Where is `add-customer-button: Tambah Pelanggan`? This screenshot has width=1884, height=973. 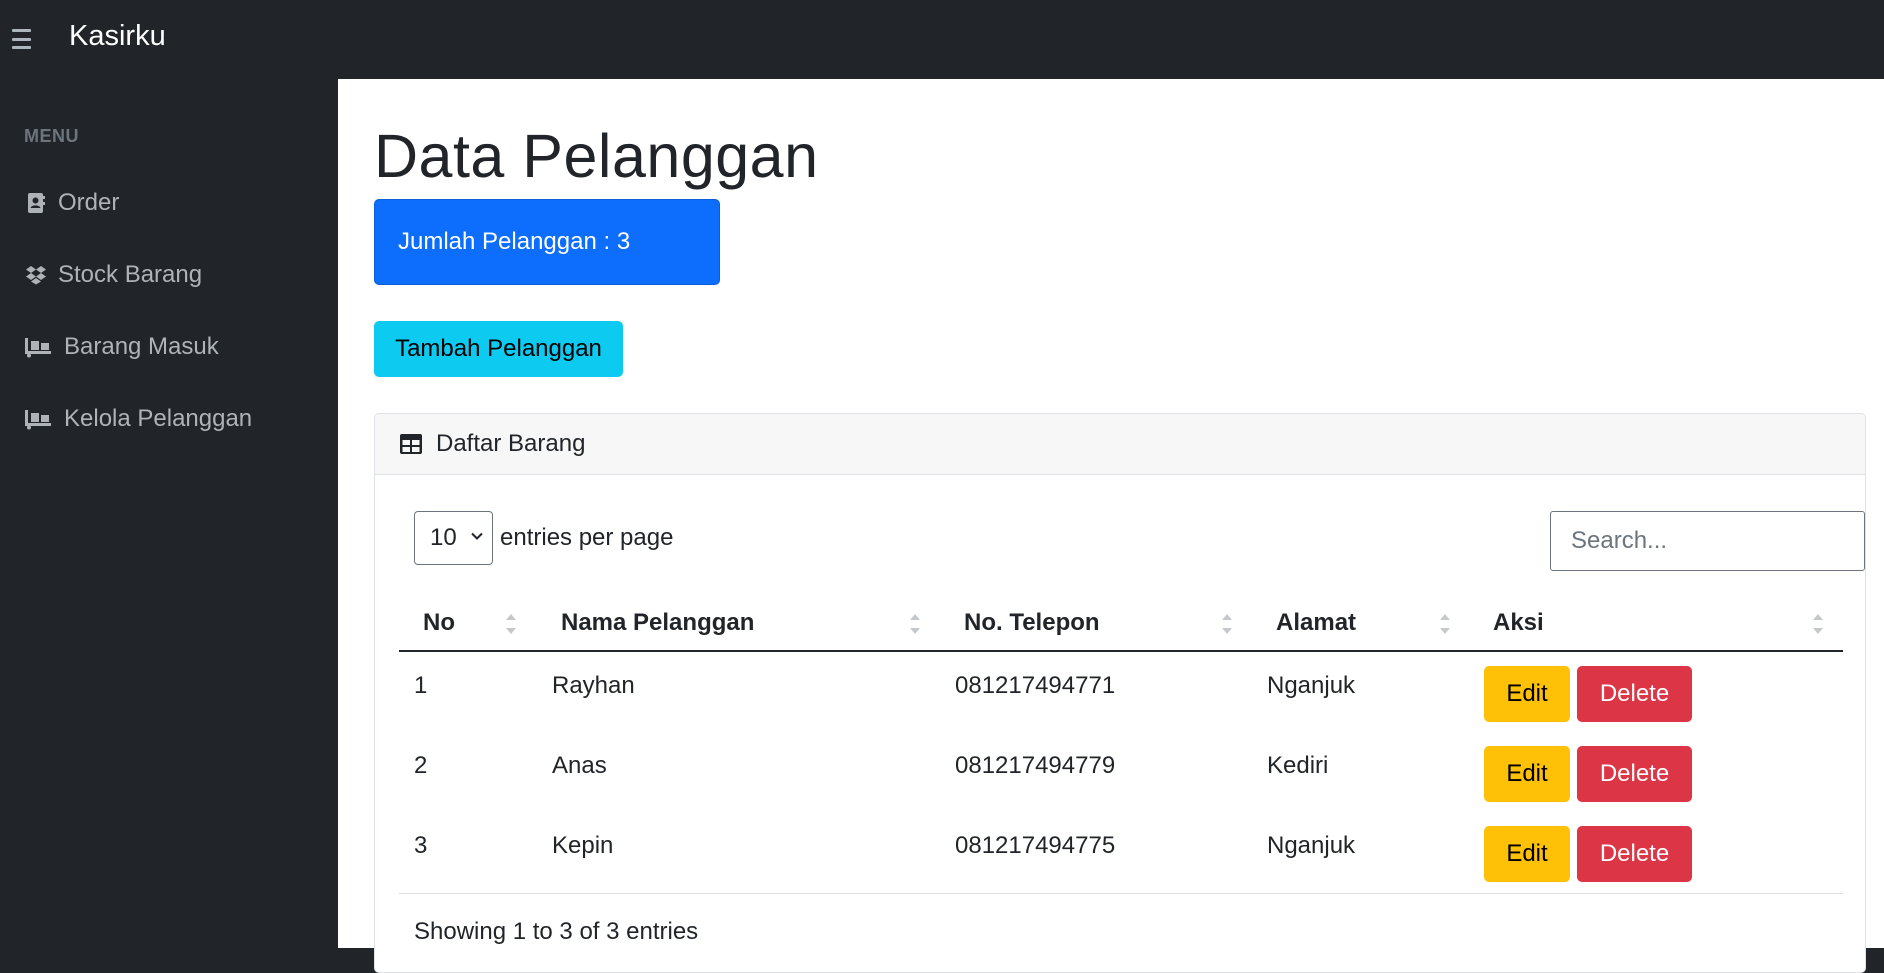 add-customer-button: Tambah Pelanggan is located at coordinates (498, 349).